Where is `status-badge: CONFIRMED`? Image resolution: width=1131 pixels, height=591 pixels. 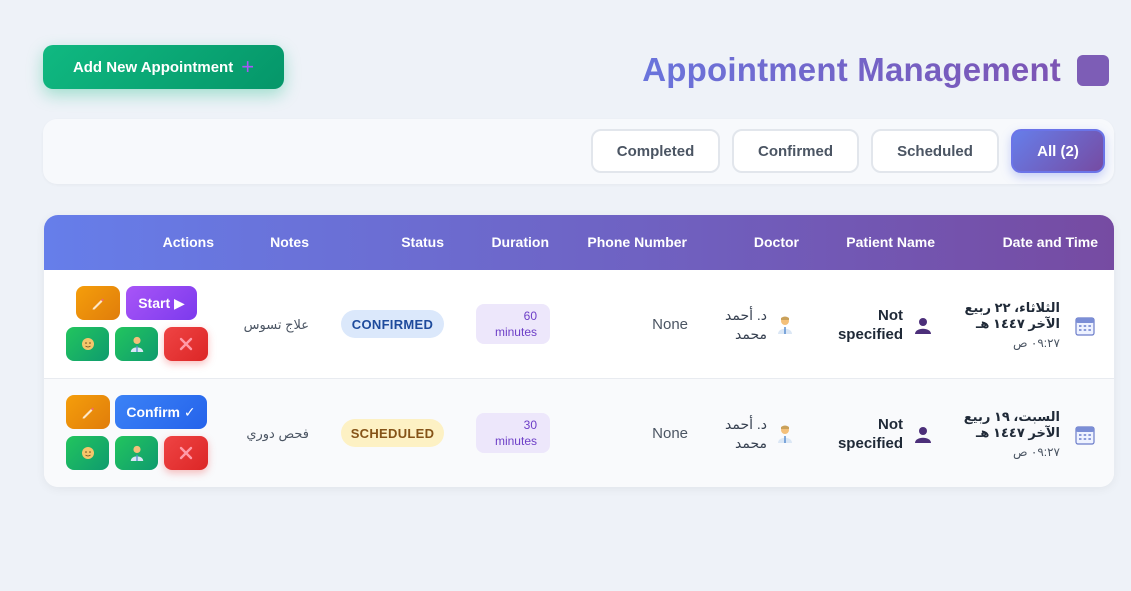
status-badge: CONFIRMED is located at coordinates (392, 324).